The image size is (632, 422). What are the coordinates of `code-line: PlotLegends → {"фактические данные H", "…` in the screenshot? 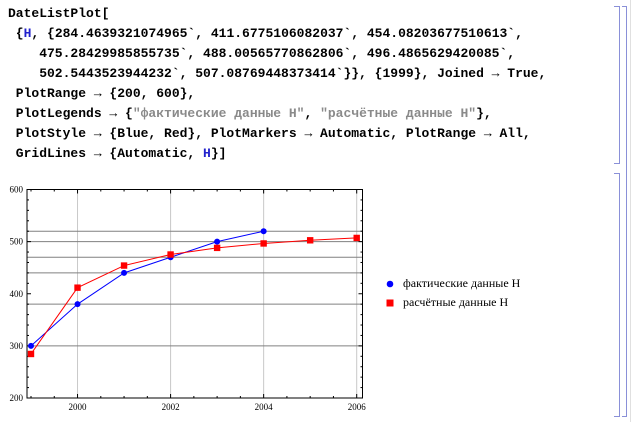 It's located at (277, 114).